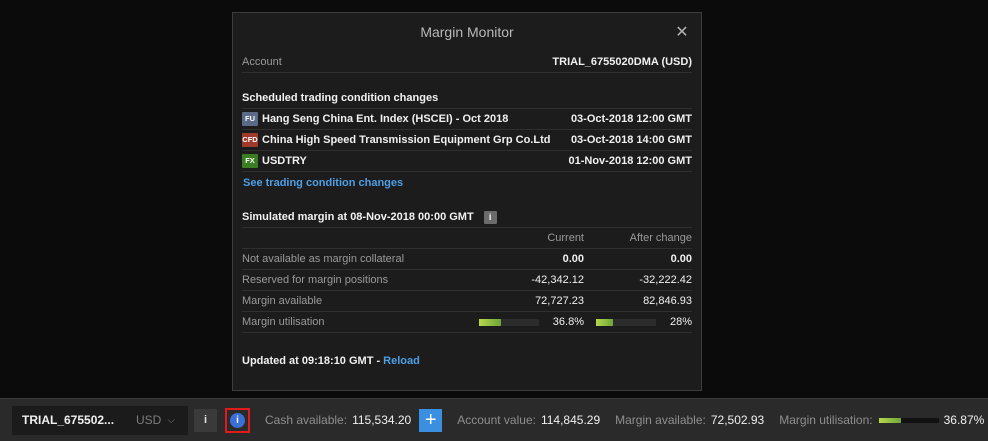  I want to click on scheduled-date: 03-Oct-2018 12:00 GMT, so click(631, 119).